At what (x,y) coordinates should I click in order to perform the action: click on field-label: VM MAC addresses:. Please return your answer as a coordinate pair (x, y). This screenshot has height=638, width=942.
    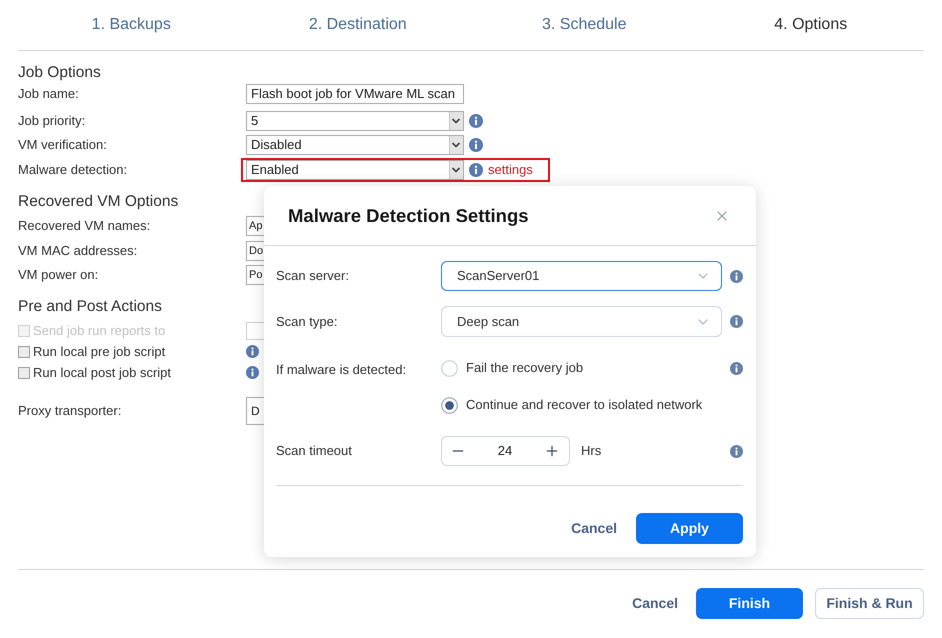
    Looking at the image, I should click on (78, 251).